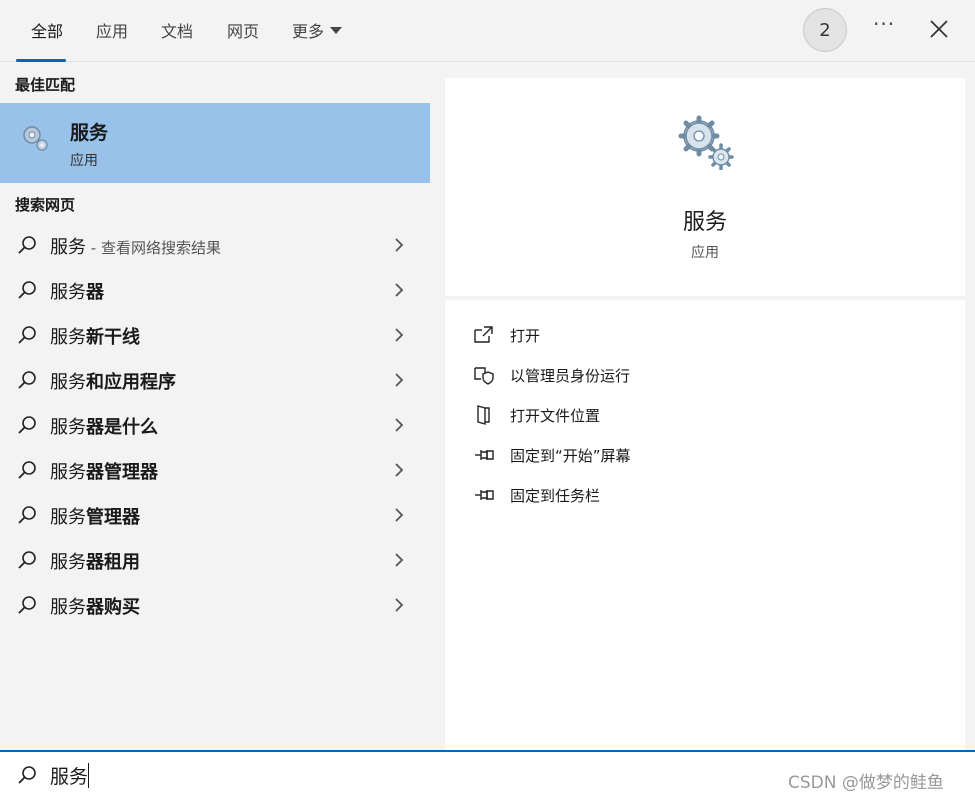 This screenshot has height=798, width=975. I want to click on run-as-admin-label: 以管理员身份运行, so click(570, 376).